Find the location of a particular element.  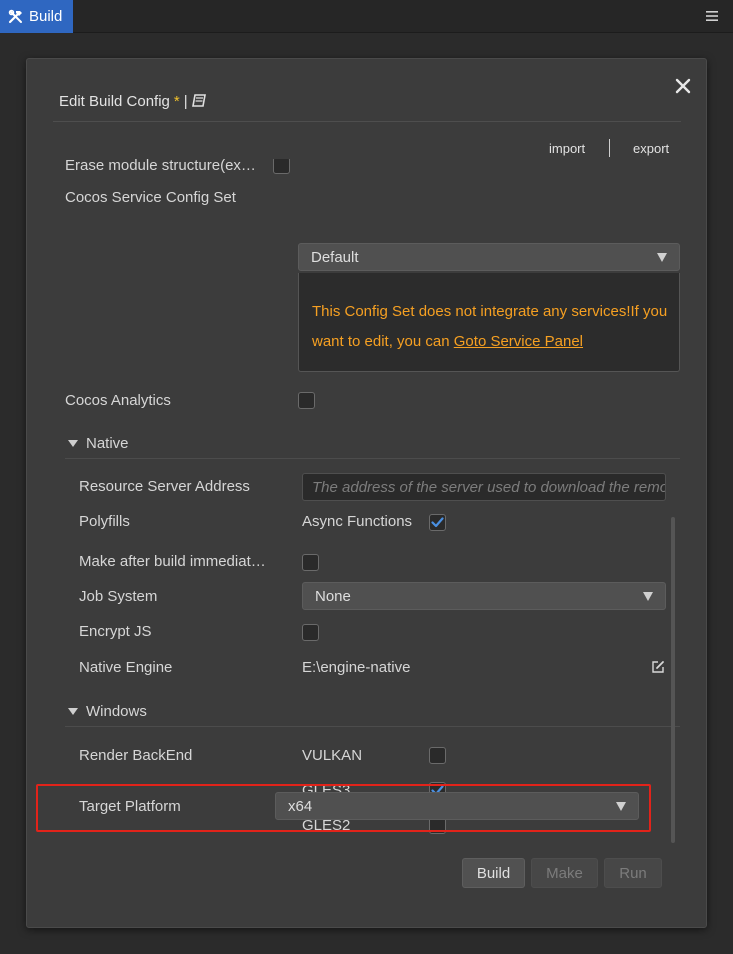

scrollbar is located at coordinates (673, 680).